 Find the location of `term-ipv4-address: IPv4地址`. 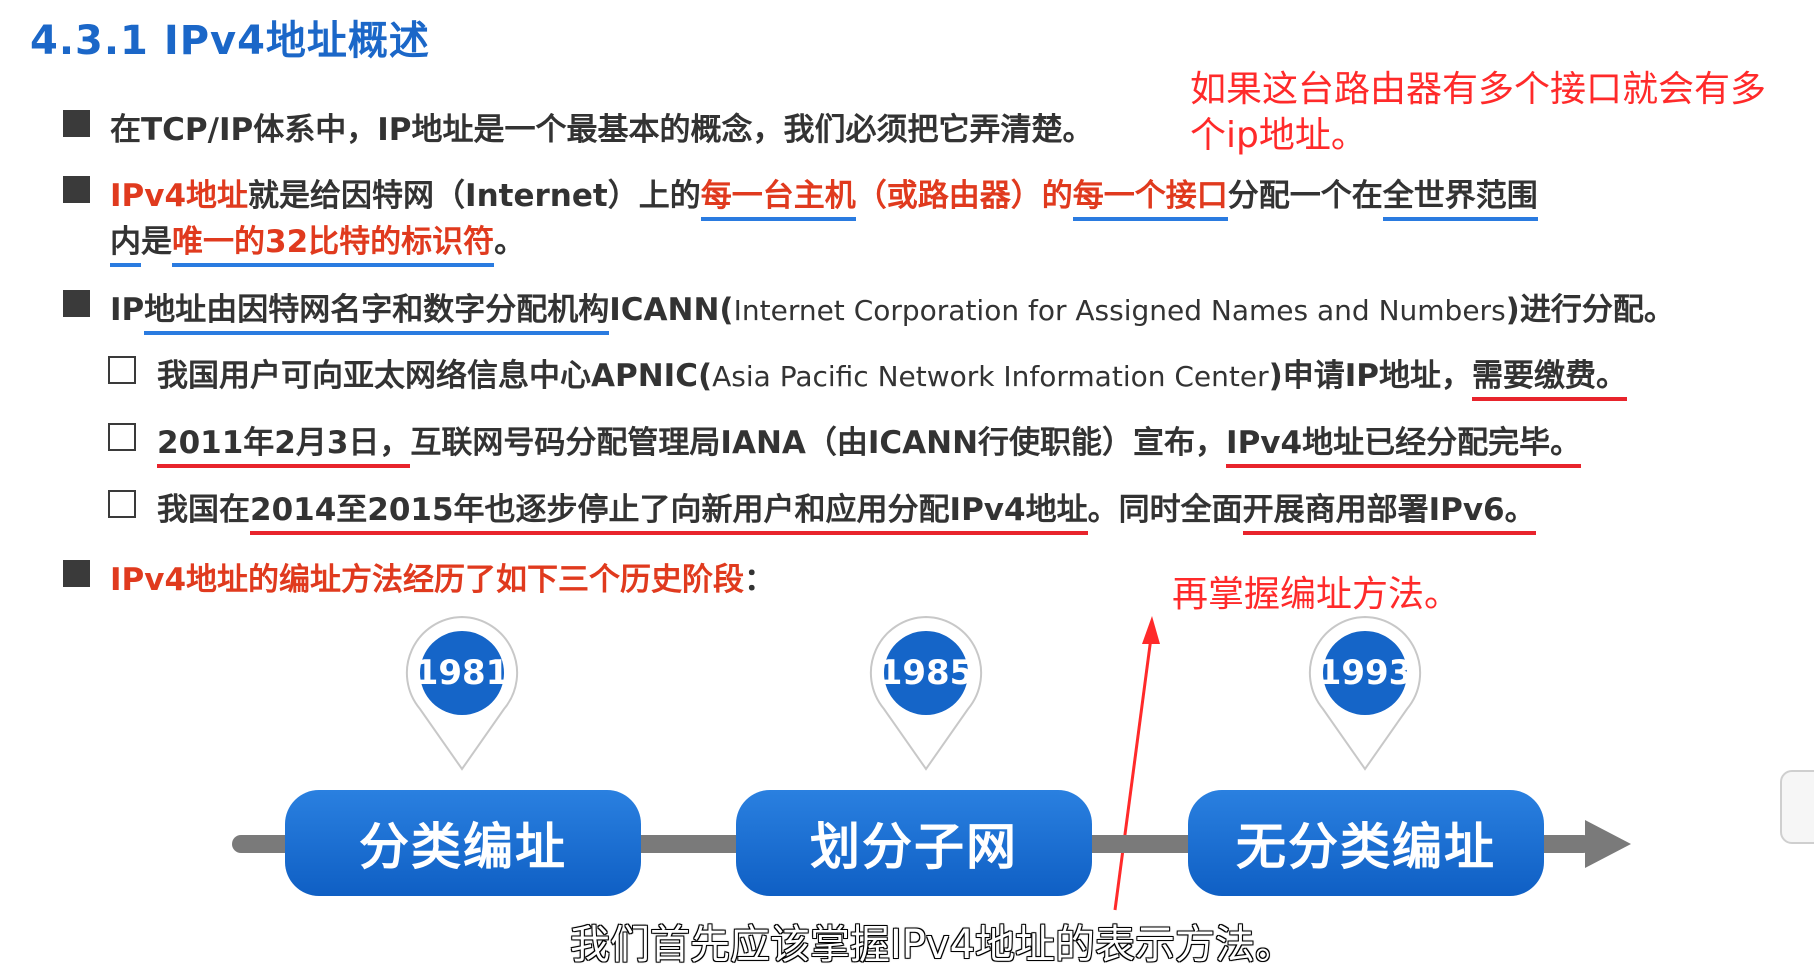

term-ipv4-address: IPv4地址 is located at coordinates (179, 196).